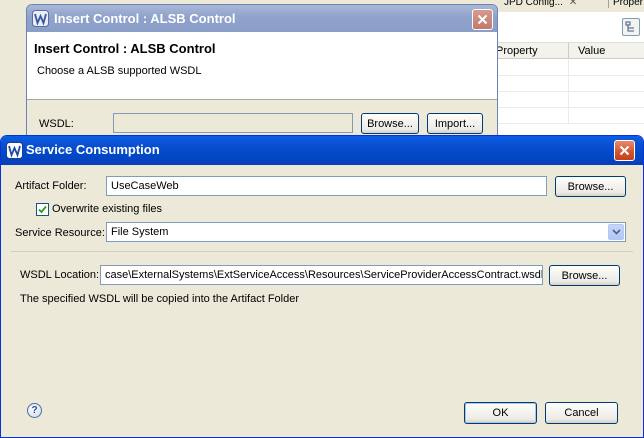  I want to click on wsdl-location-label: WSDL Location:, so click(60, 275).